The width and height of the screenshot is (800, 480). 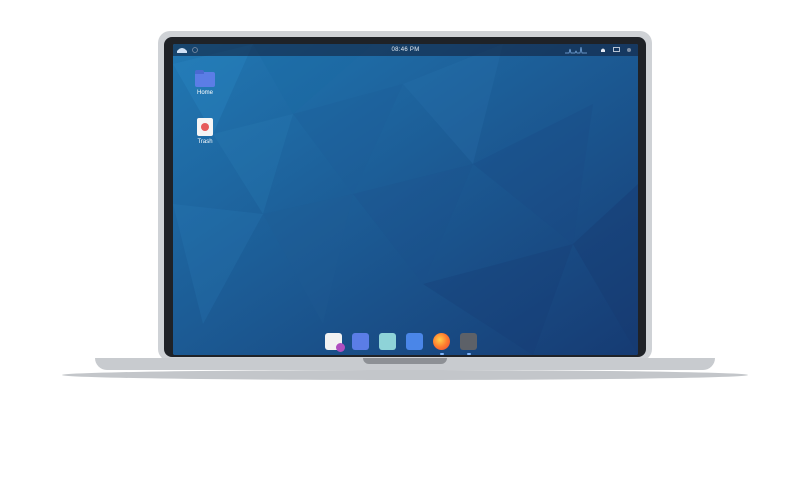 What do you see at coordinates (616, 50) in the screenshot?
I see `display-icon` at bounding box center [616, 50].